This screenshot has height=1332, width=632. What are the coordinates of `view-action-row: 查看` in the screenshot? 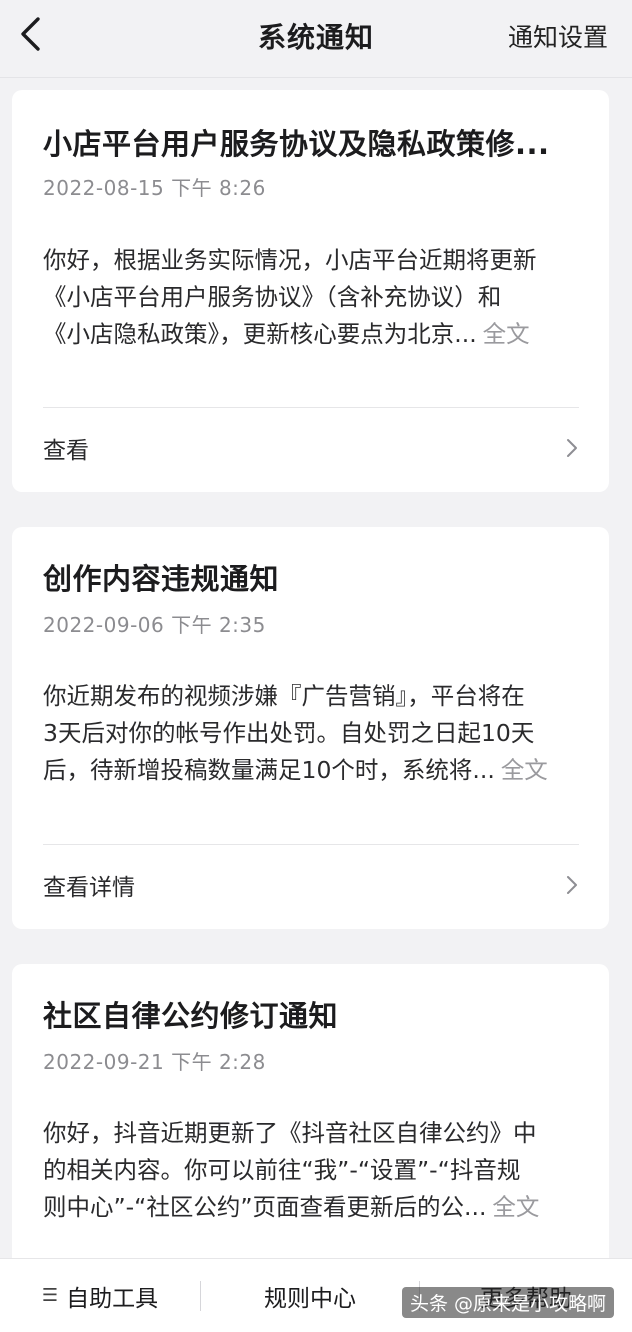 It's located at (311, 448).